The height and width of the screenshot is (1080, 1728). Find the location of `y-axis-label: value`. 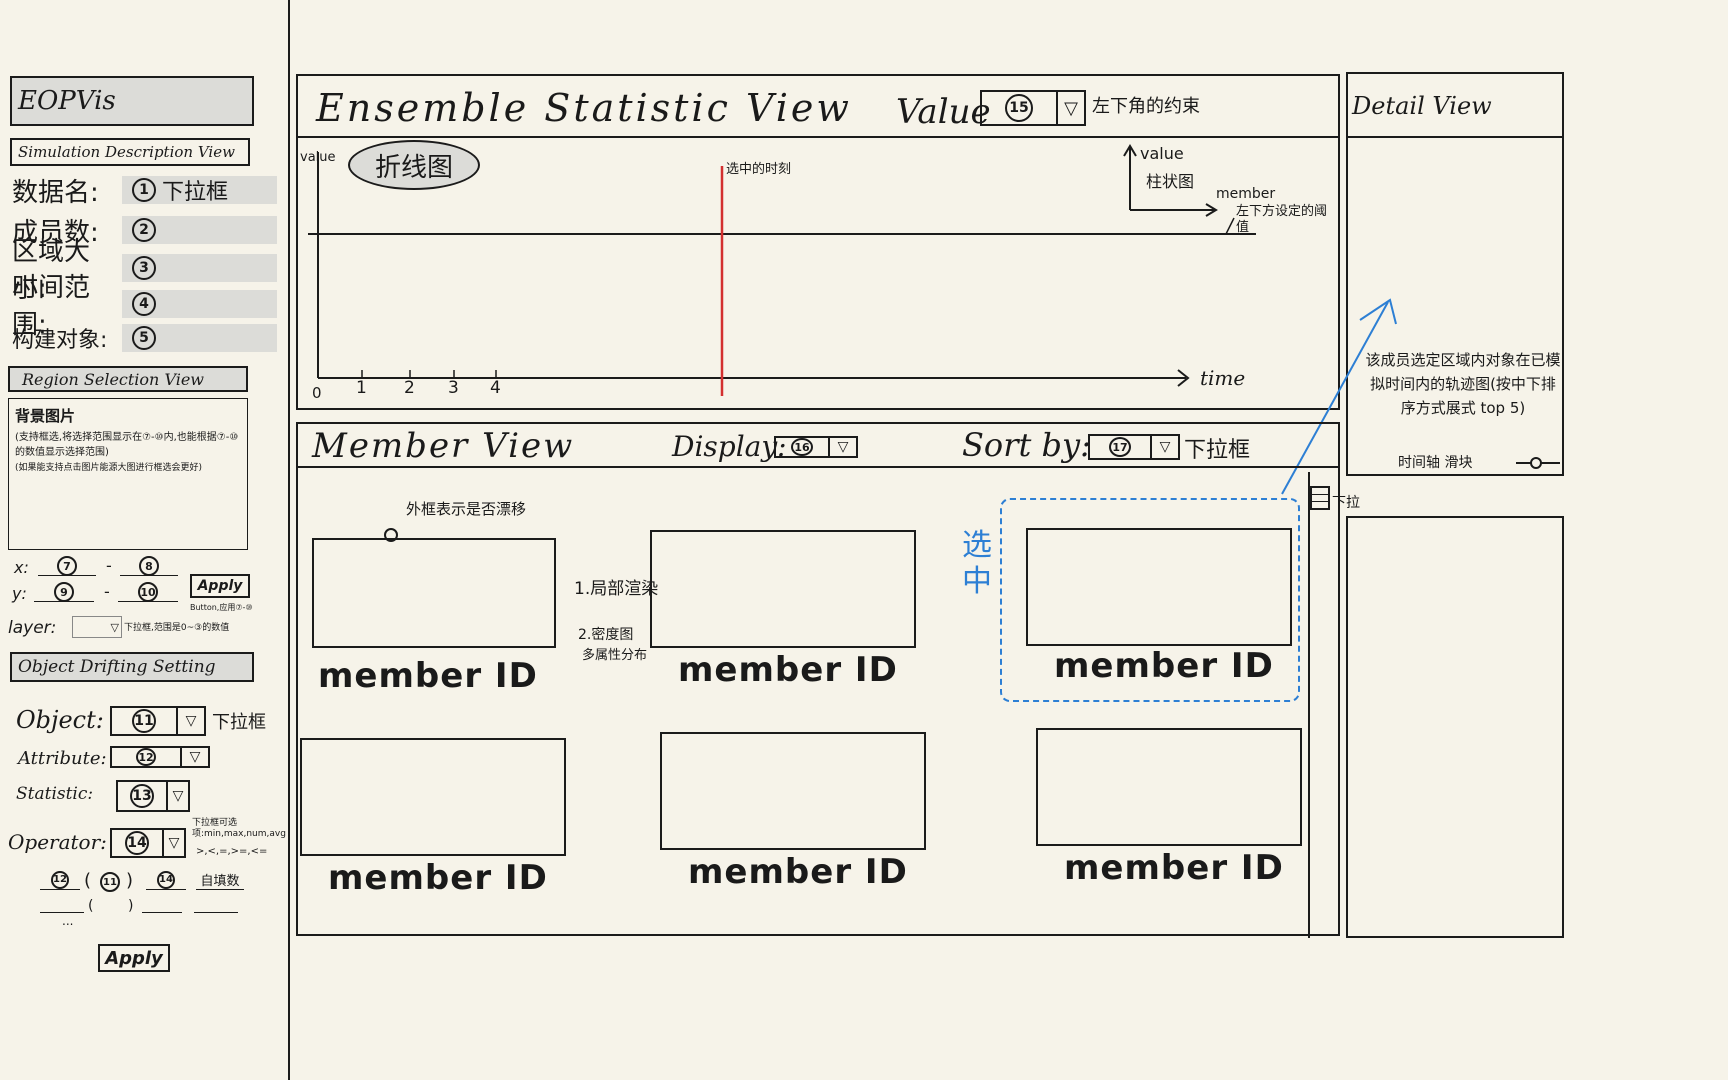

y-axis-label: value is located at coordinates (318, 157).